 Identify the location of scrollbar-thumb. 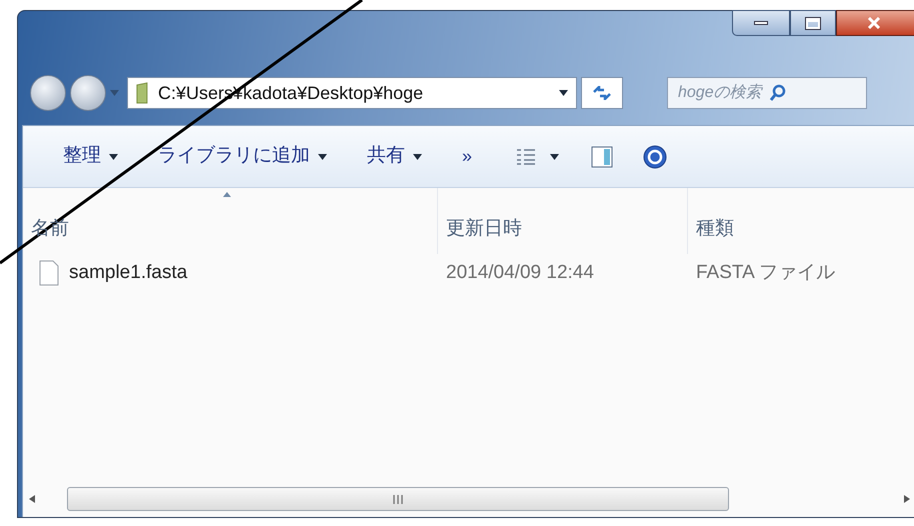
(398, 499).